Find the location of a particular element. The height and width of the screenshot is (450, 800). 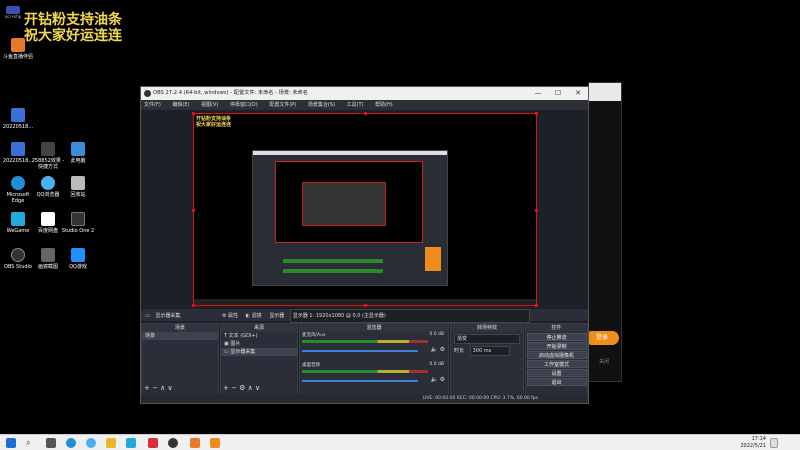

close-button: ✕ is located at coordinates (578, 93).